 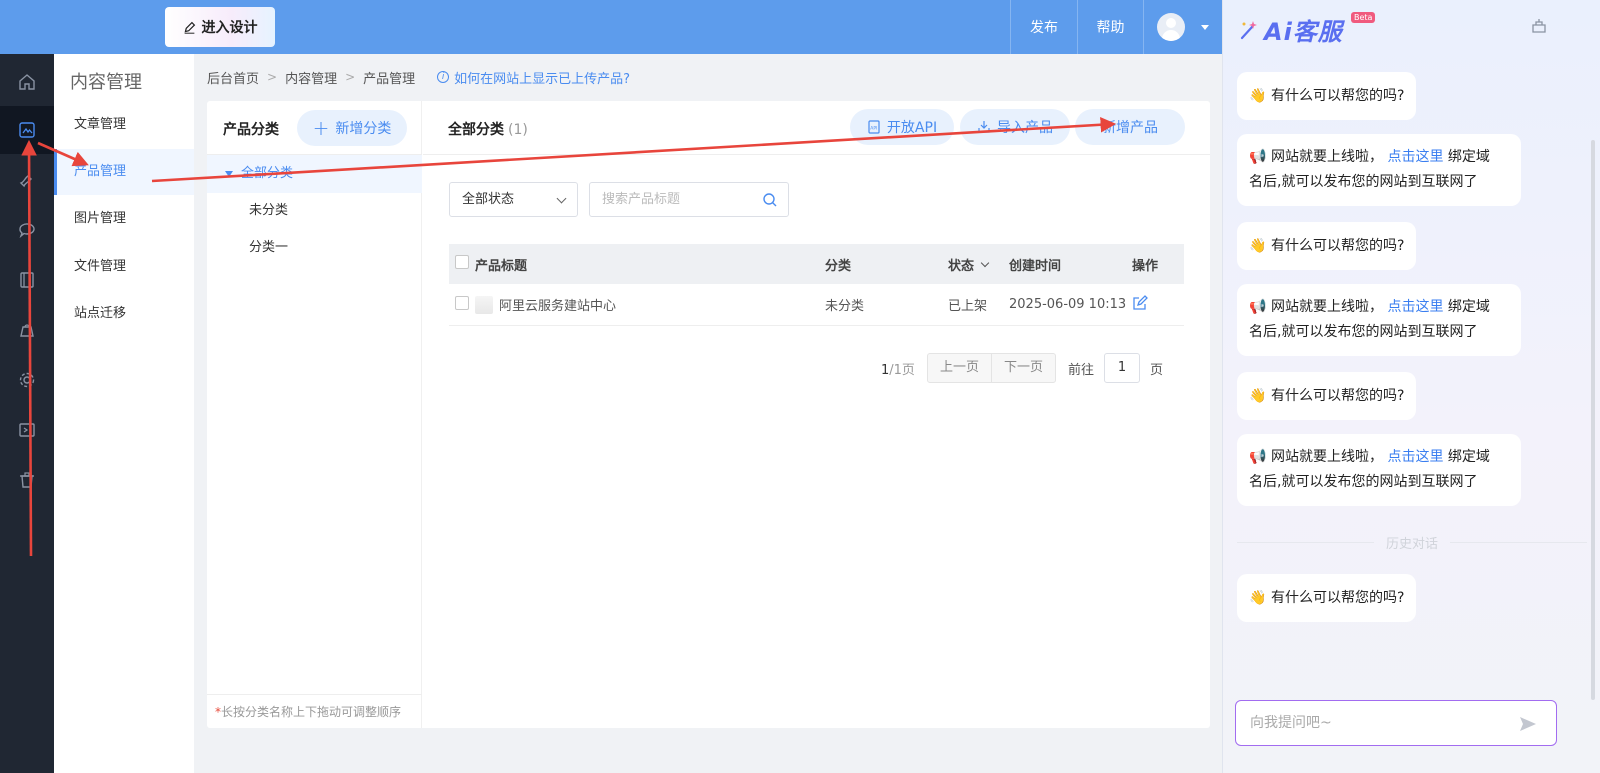 What do you see at coordinates (1080, 370) in the screenshot?
I see `goto-label: 前往` at bounding box center [1080, 370].